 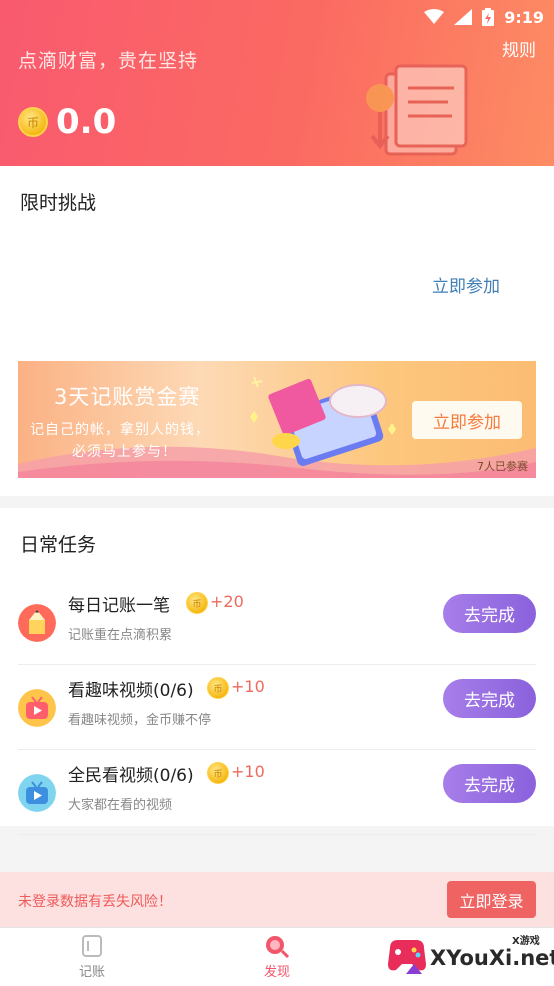 I want to click on banner-title: 3天记账赏金赛, so click(x=127, y=397).